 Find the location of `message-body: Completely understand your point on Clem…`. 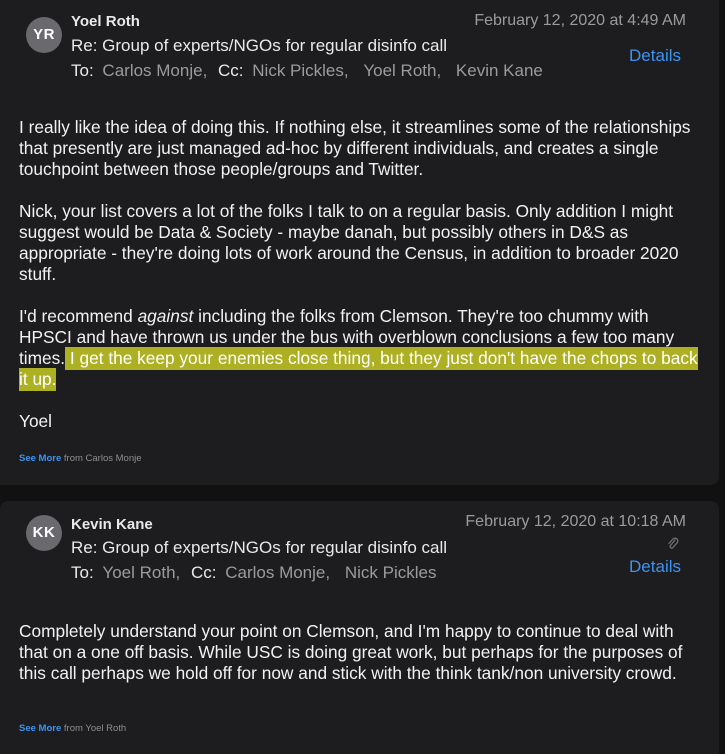

message-body: Completely understand your point on Clem… is located at coordinates (359, 663).